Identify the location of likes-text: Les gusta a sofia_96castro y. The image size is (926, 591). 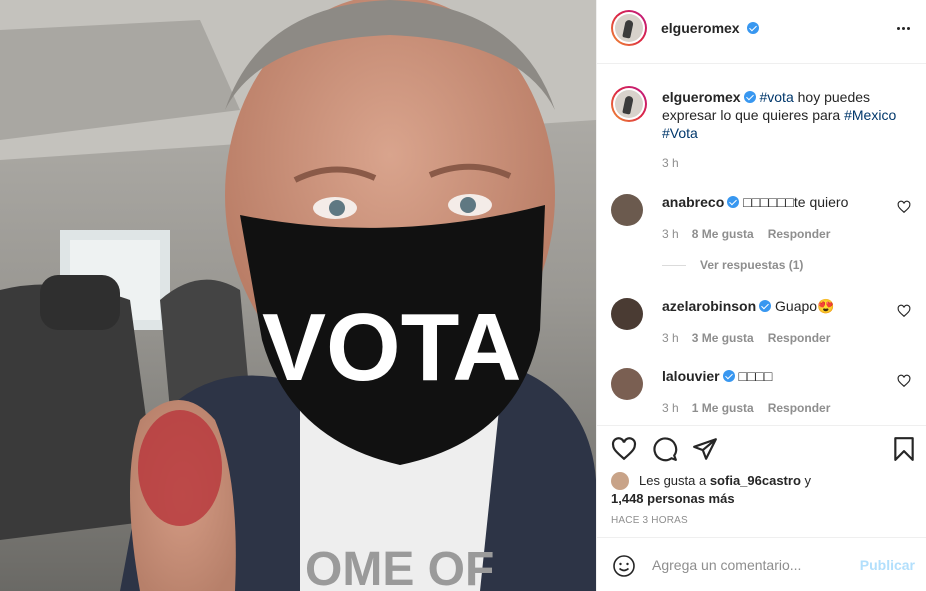
(725, 481).